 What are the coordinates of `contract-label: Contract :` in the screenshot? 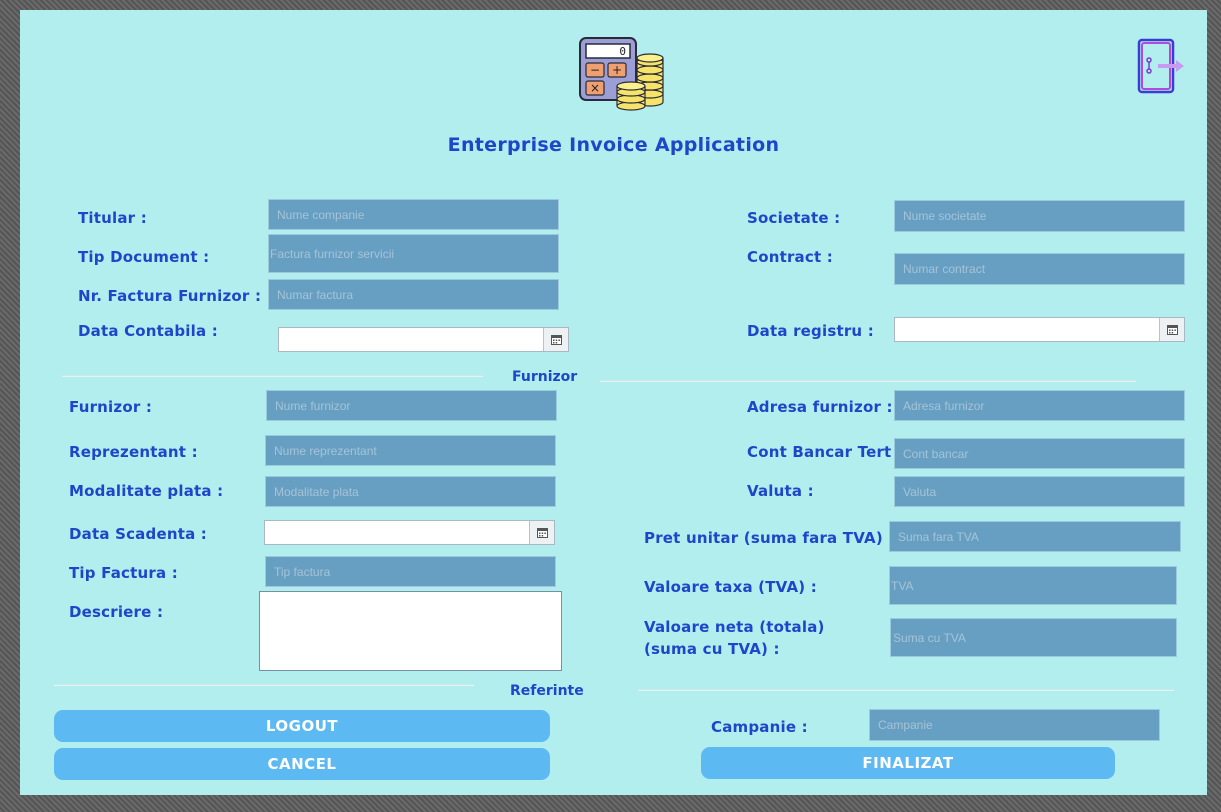 It's located at (790, 257).